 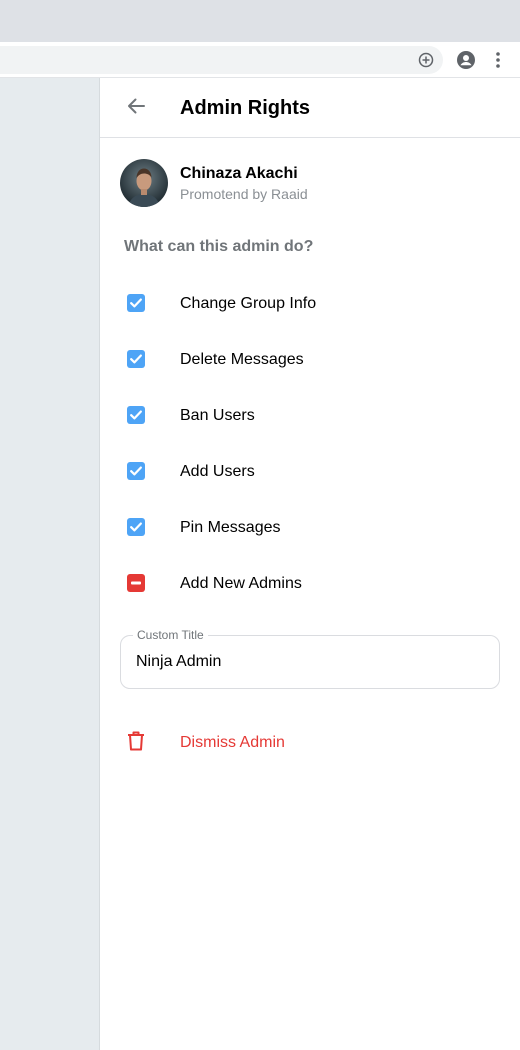 What do you see at coordinates (260, 21) in the screenshot?
I see `browser-tab-strip` at bounding box center [260, 21].